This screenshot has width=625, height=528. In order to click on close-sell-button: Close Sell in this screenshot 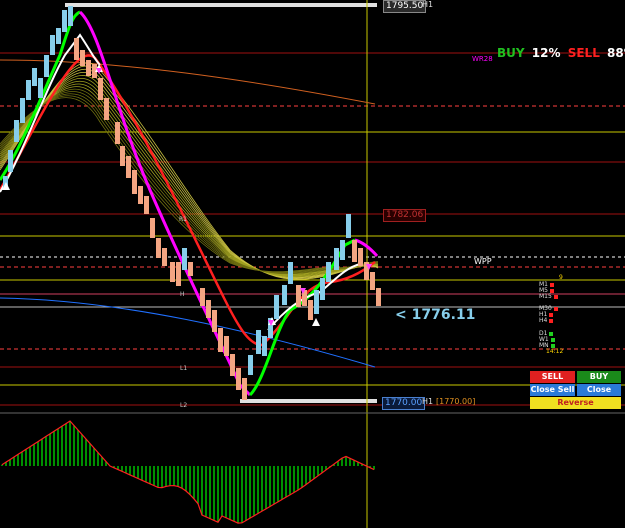, I will do `click(552, 390)`.